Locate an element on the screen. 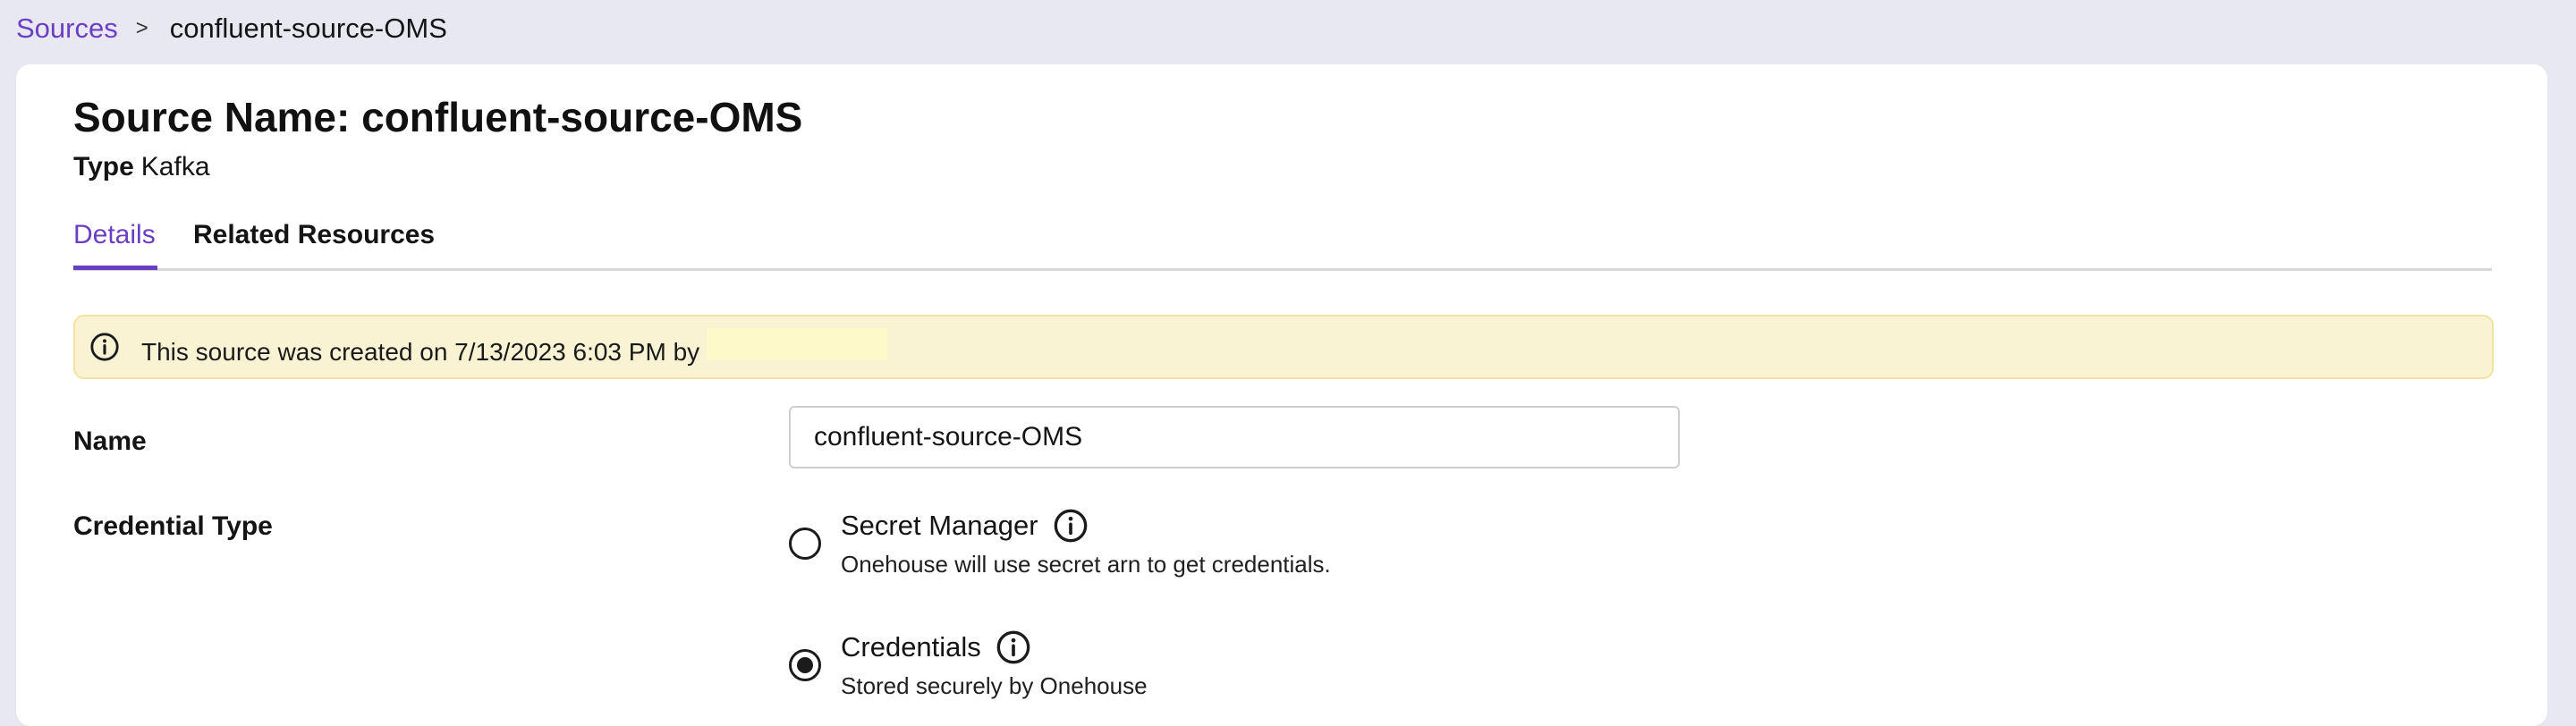  secret-manager-info-icon is located at coordinates (1071, 526).